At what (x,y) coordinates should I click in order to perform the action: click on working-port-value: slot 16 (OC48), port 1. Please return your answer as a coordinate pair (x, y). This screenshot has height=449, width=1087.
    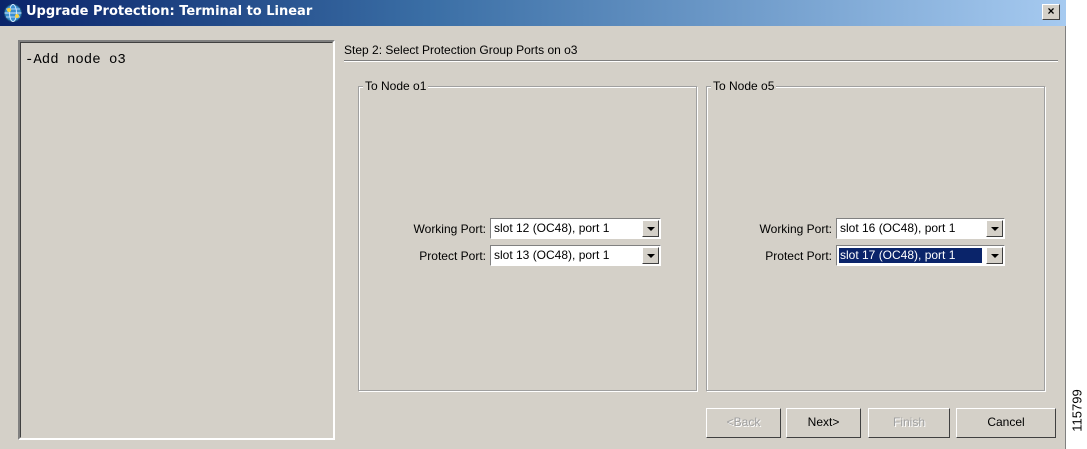
    Looking at the image, I should click on (898, 228).